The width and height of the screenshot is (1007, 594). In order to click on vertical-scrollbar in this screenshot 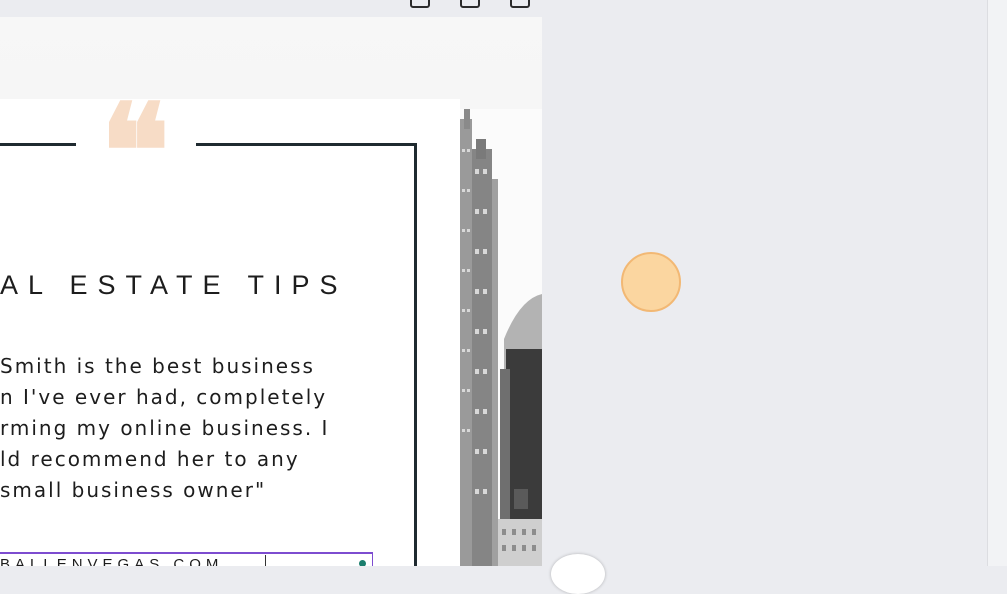, I will do `click(997, 283)`.